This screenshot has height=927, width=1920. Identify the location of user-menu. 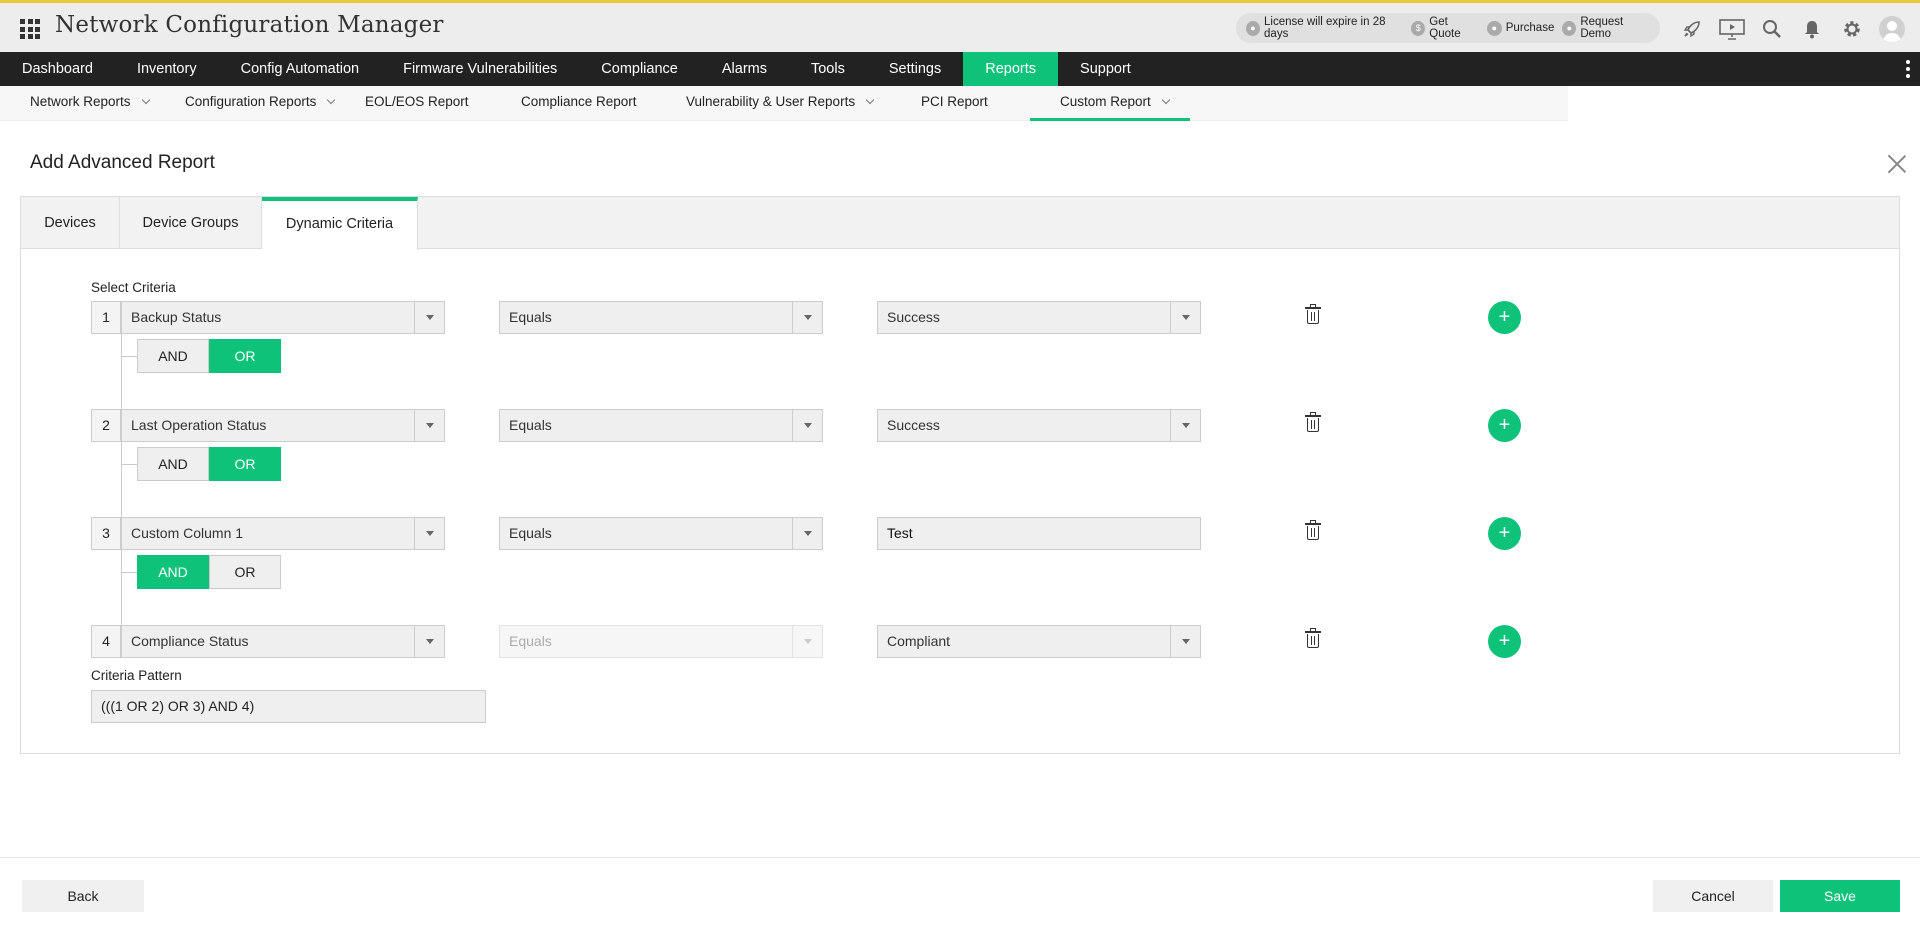
(1892, 29).